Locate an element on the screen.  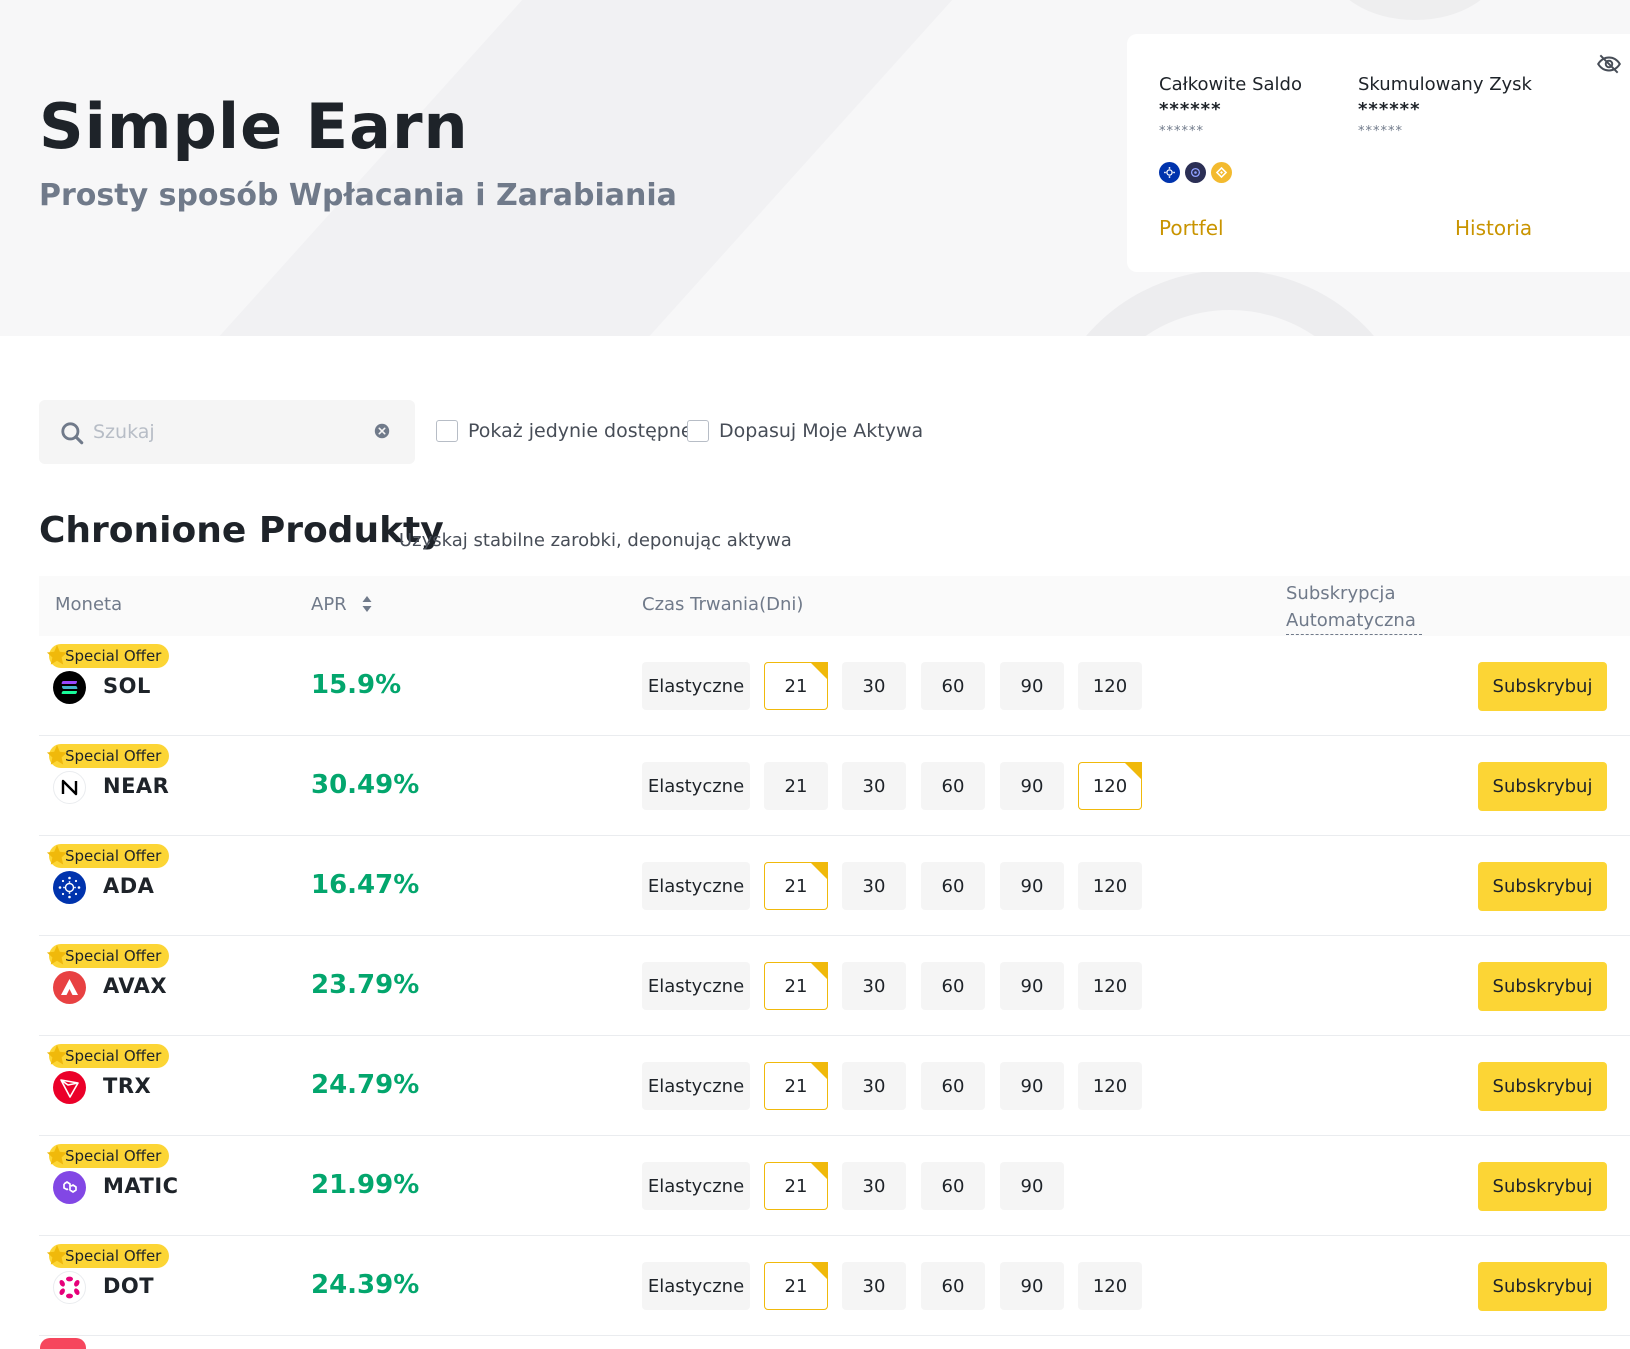
total-balance-label: Całkowite Saldo is located at coordinates (1230, 84).